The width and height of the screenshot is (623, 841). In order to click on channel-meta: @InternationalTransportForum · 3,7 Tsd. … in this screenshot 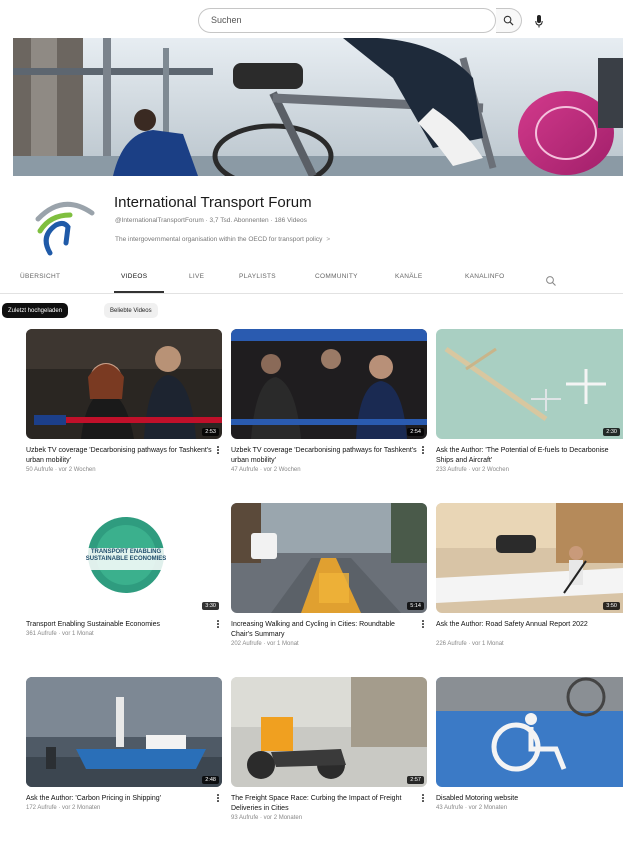, I will do `click(211, 220)`.